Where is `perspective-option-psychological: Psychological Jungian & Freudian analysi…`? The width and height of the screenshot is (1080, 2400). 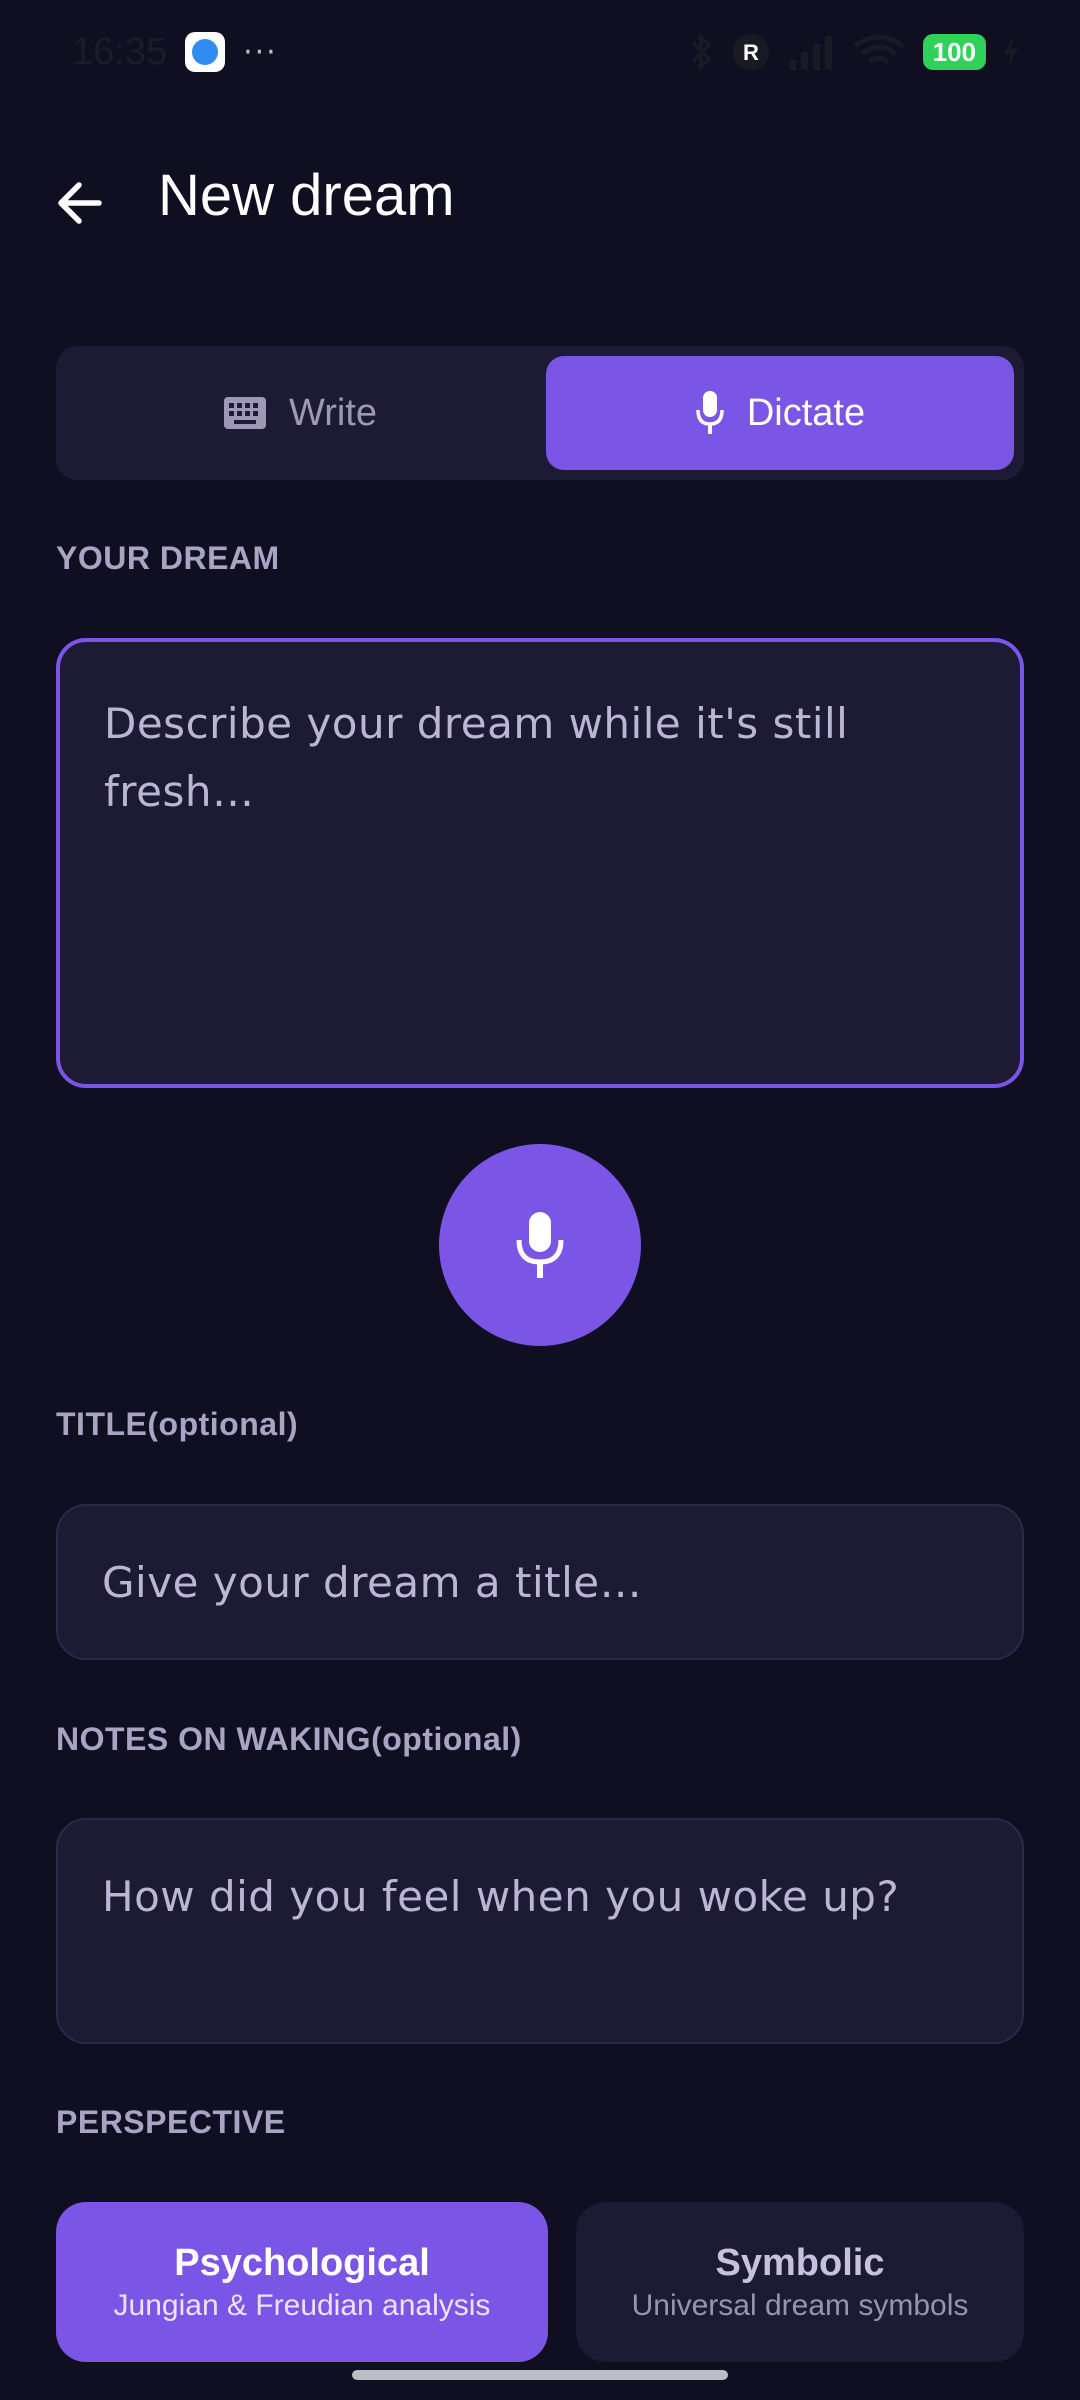 perspective-option-psychological: Psychological Jungian & Freudian analysi… is located at coordinates (302, 2282).